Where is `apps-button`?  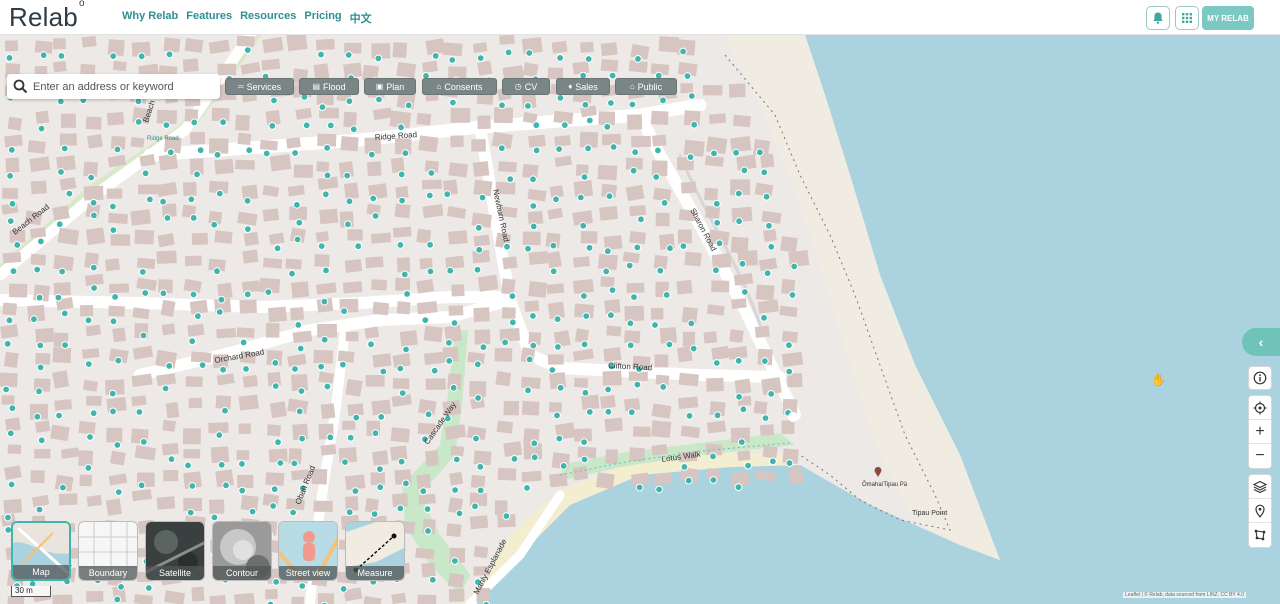 apps-button is located at coordinates (1187, 18).